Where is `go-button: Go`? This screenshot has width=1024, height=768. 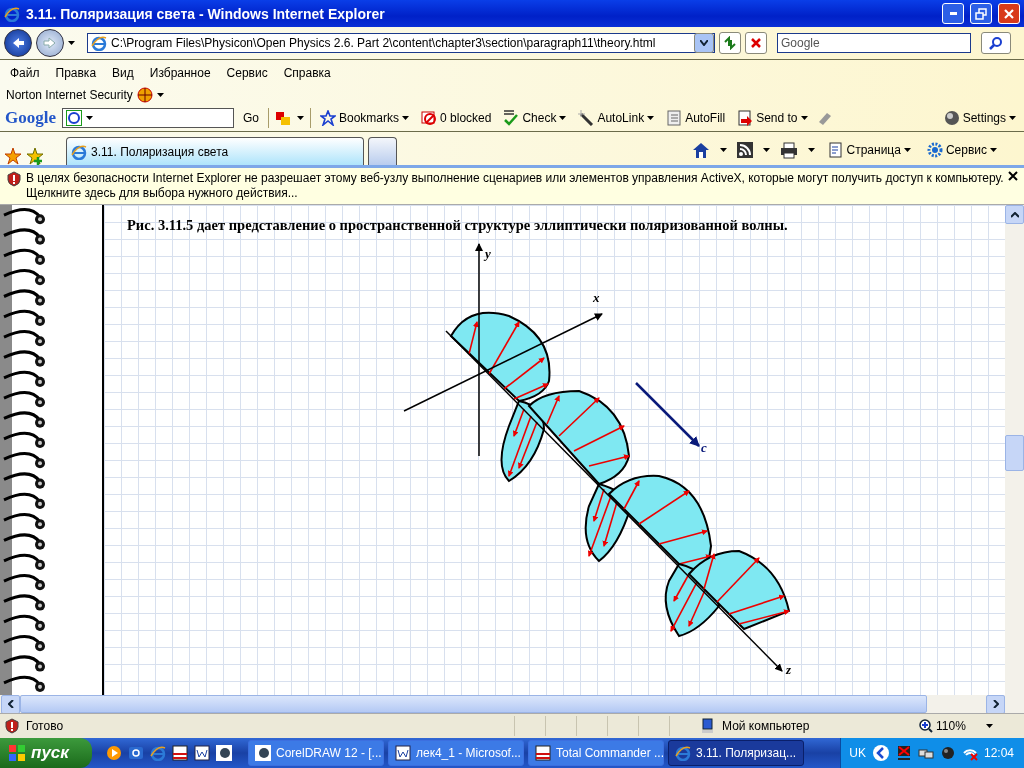 go-button: Go is located at coordinates (251, 118).